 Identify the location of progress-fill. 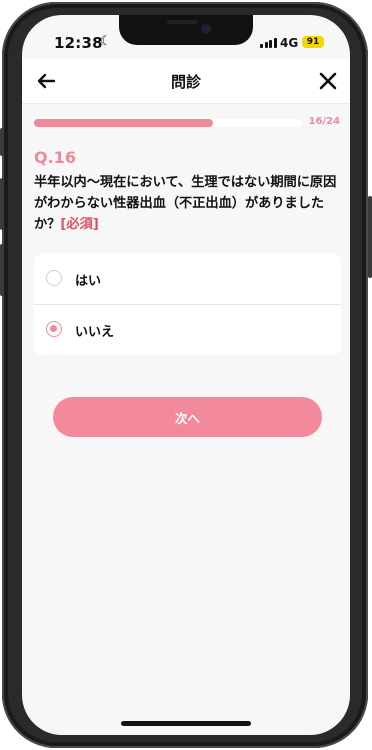
(123, 123).